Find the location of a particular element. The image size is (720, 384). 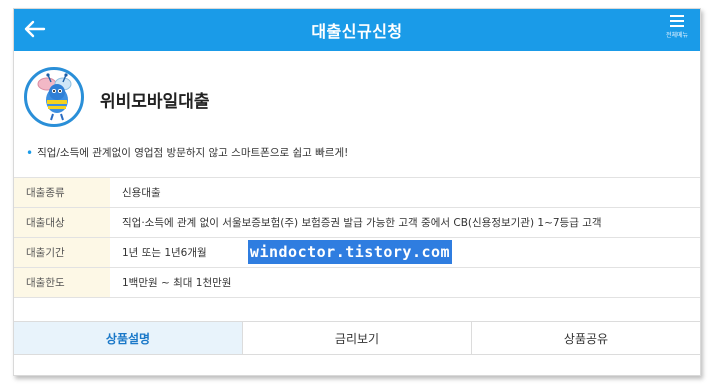

product-description: • 직업/소득에 관계없이 영업점 방문하지 않고 스마트폰으로 쉽고 빠르게! is located at coordinates (187, 152).